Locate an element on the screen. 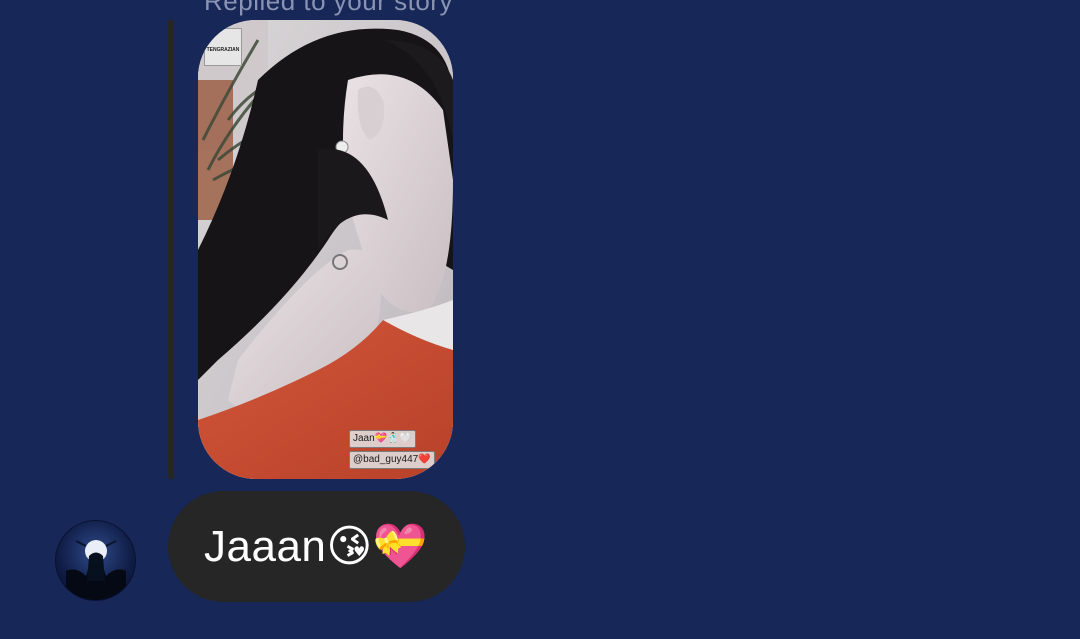 Image resolution: width=1080 pixels, height=639 pixels. message-text: Jaaan😘💝 is located at coordinates (316, 546).